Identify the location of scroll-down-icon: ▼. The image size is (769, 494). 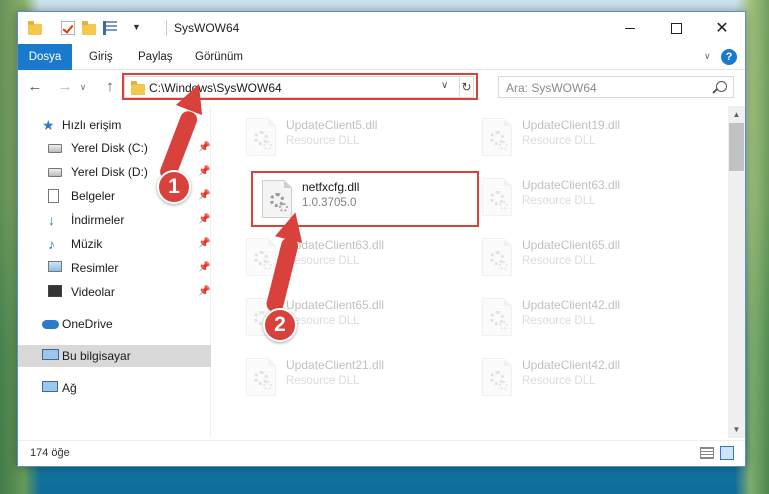
(736, 429).